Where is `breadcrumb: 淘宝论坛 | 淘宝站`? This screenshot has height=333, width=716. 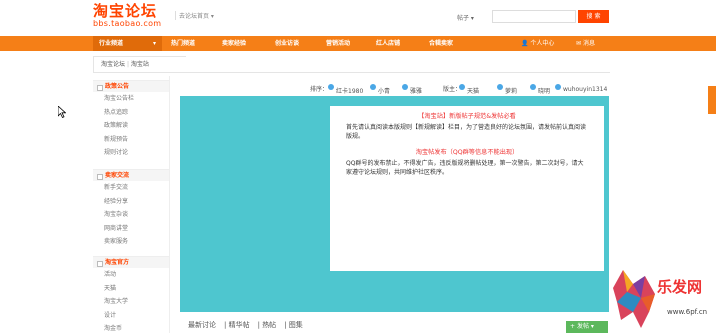 breadcrumb: 淘宝论坛 | 淘宝站 is located at coordinates (139, 64).